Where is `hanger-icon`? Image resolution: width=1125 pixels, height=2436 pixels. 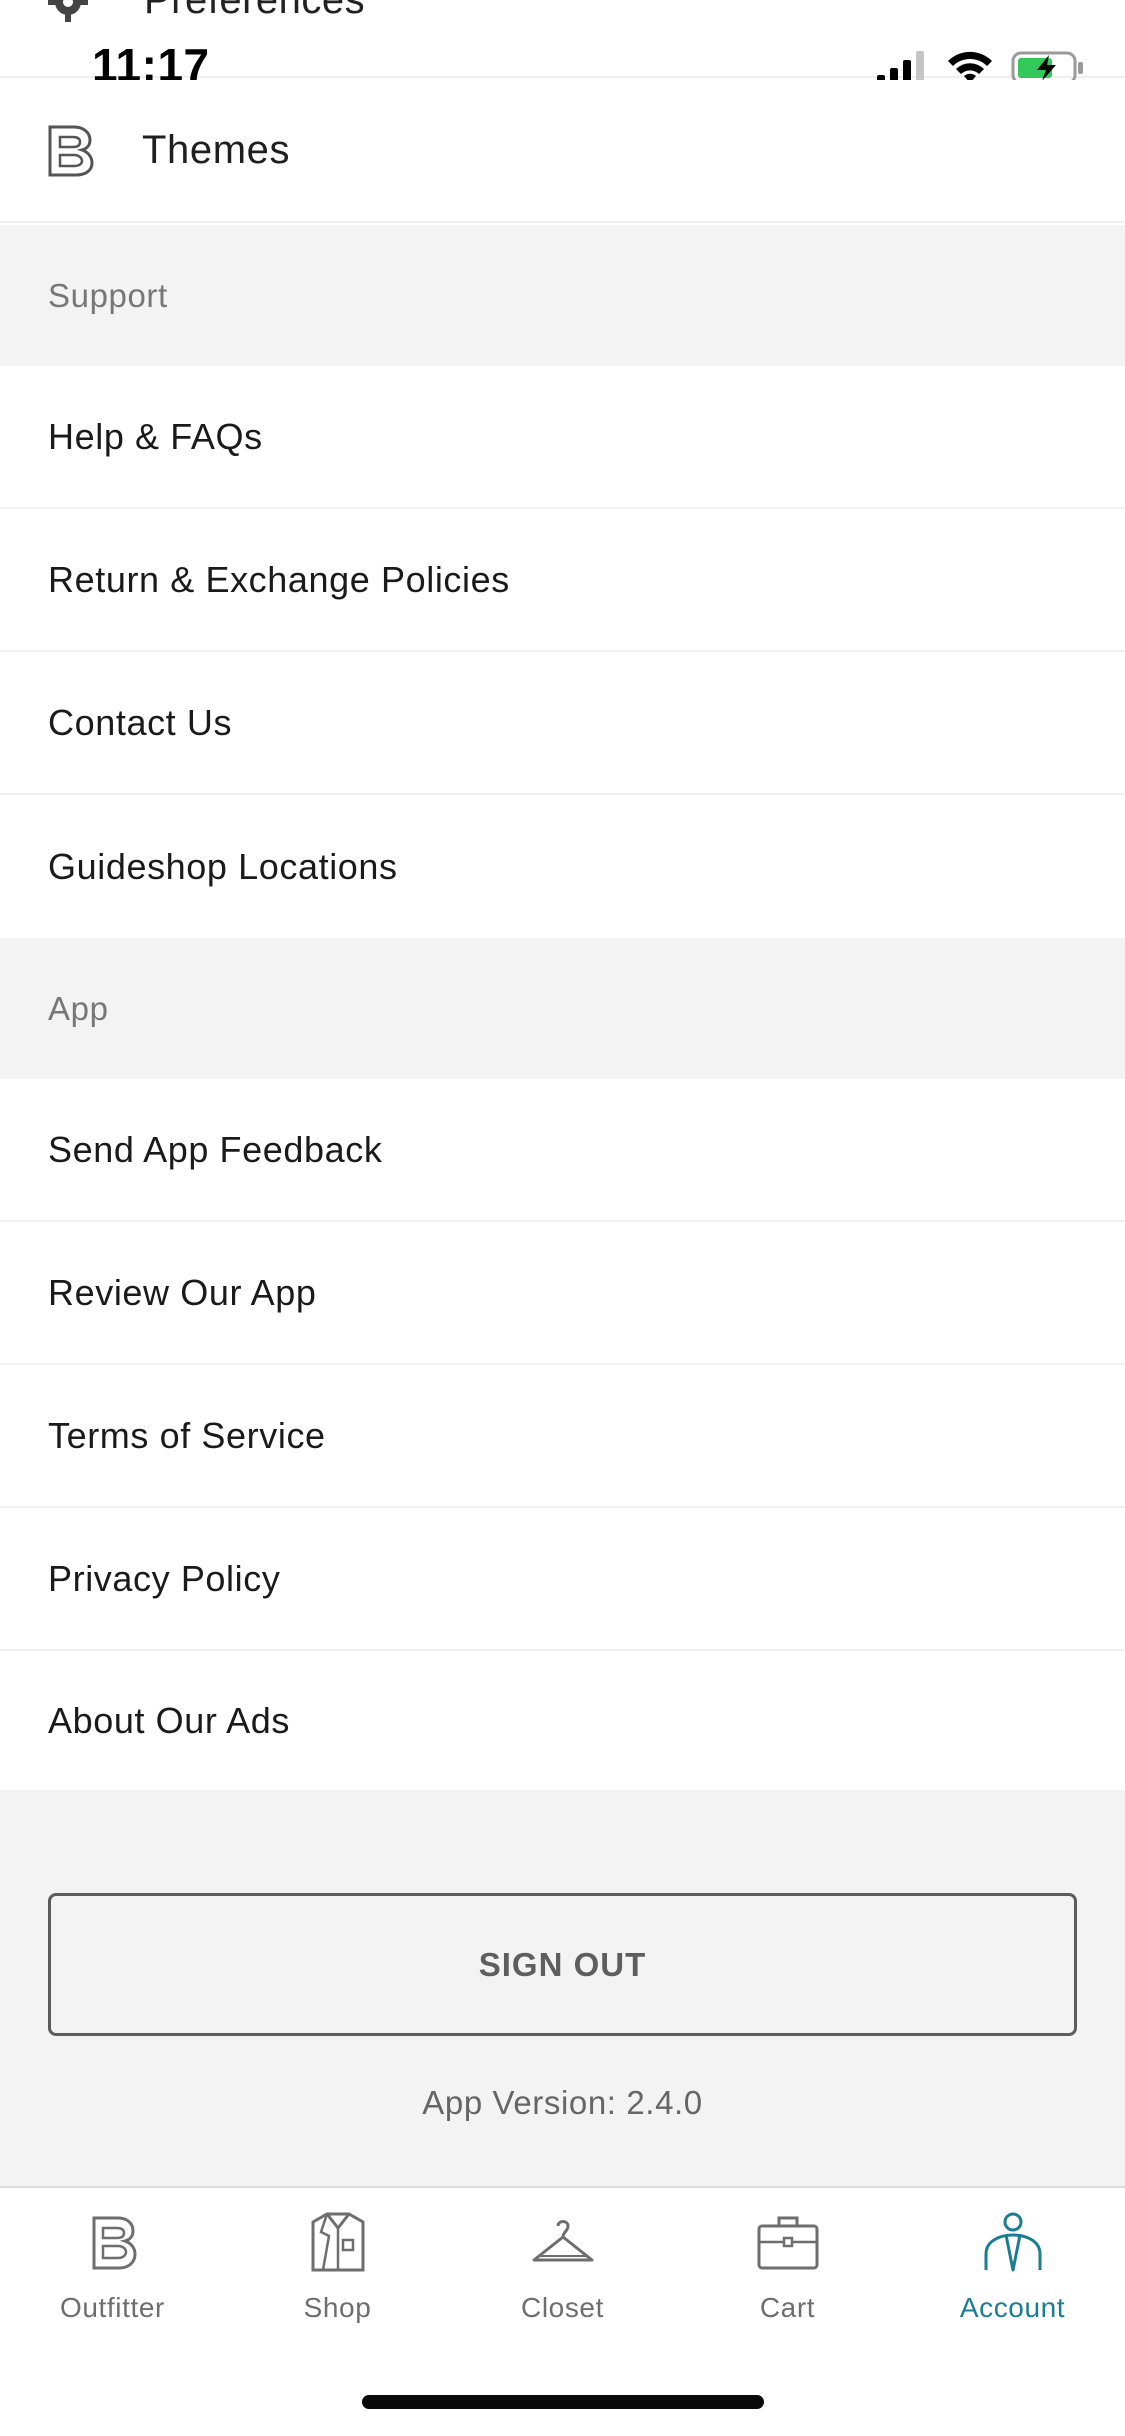 hanger-icon is located at coordinates (562, 2241).